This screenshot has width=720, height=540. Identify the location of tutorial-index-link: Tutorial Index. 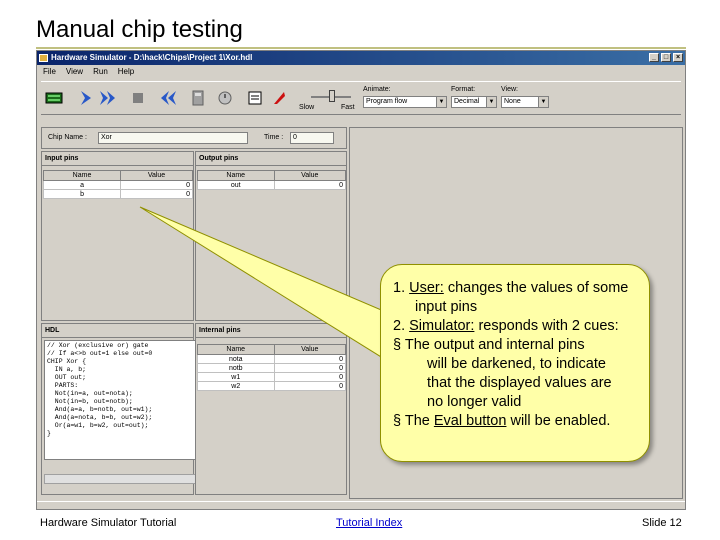
(369, 523).